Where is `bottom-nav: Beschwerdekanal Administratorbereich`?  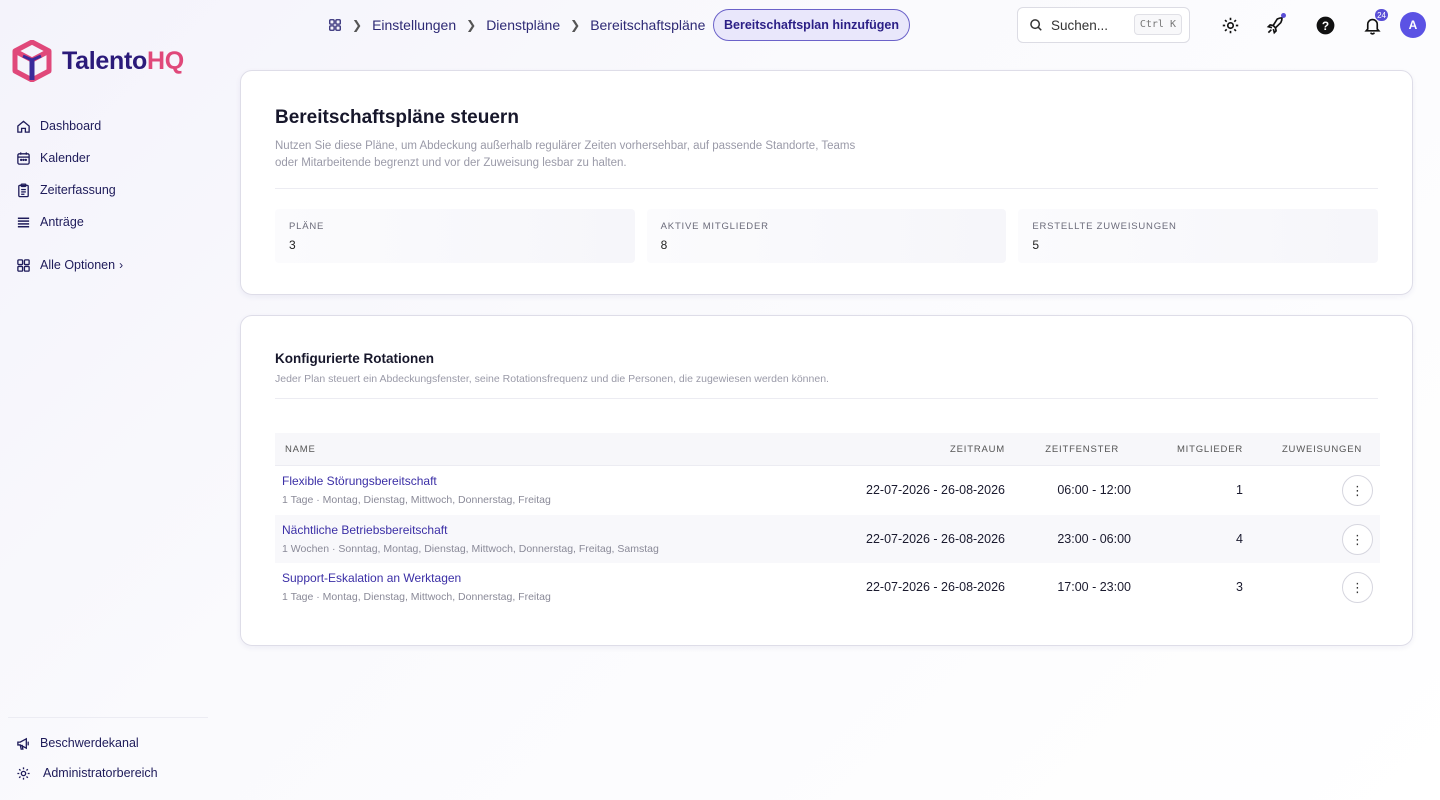
bottom-nav: Beschwerdekanal Administratorbereich is located at coordinates (87, 758).